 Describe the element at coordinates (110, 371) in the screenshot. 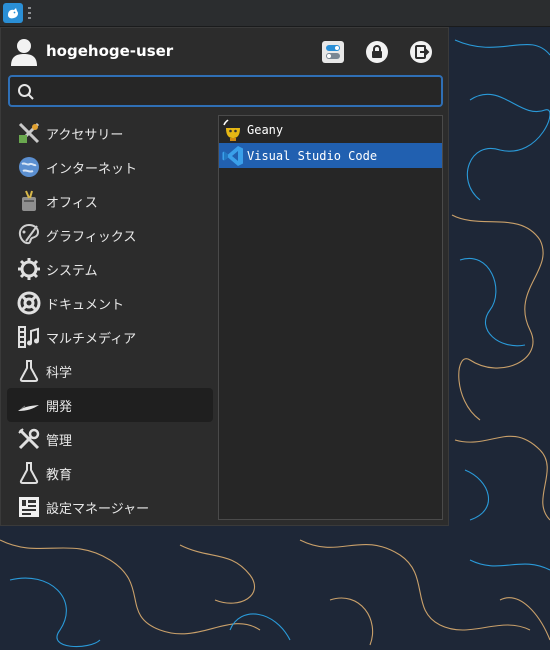

I see `category-science: 科学` at that location.